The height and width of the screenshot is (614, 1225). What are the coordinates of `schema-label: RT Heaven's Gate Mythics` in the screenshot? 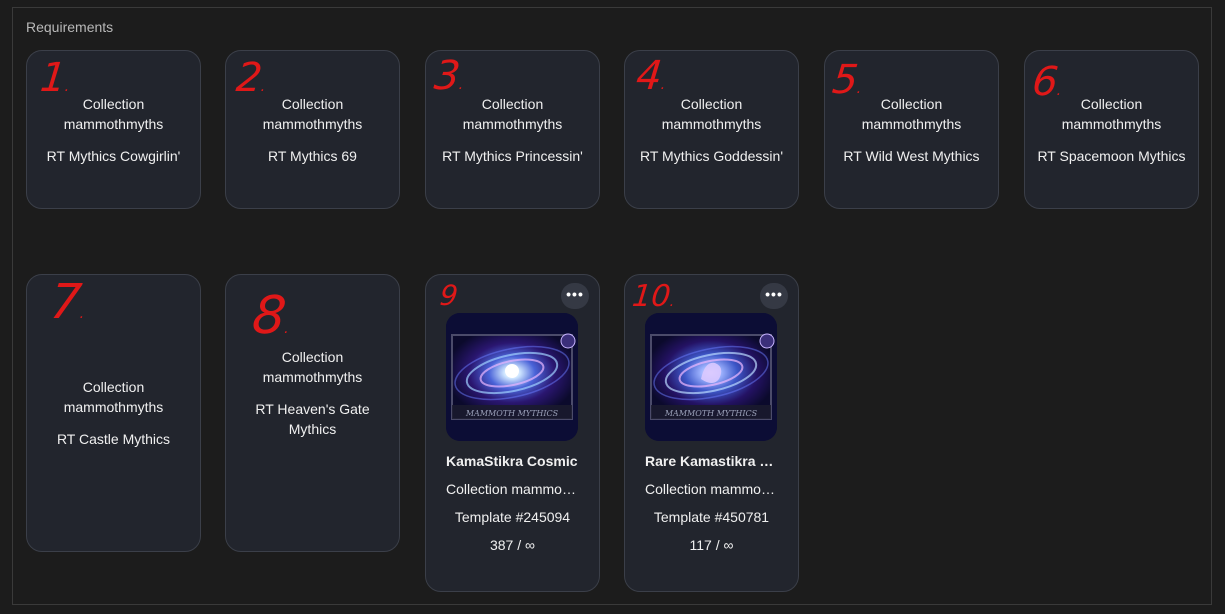 It's located at (312, 419).